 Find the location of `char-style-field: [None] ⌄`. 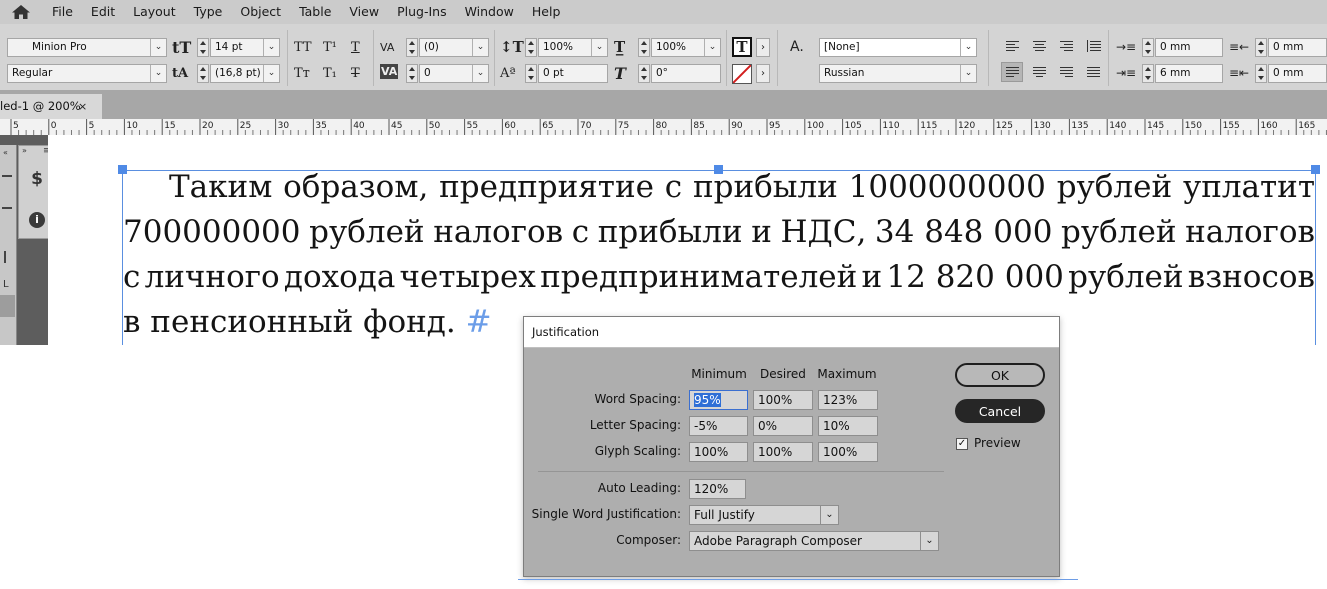

char-style-field: [None] ⌄ is located at coordinates (898, 47).